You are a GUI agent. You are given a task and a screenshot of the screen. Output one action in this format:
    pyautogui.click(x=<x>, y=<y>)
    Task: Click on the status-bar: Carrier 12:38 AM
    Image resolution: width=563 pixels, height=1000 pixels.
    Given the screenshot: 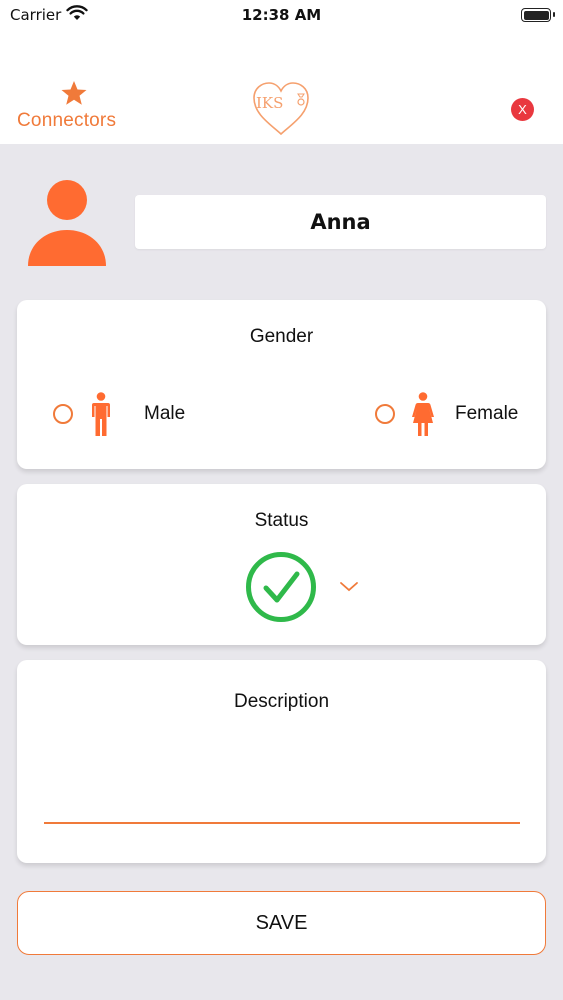 What is the action you would take?
    pyautogui.click(x=281, y=15)
    